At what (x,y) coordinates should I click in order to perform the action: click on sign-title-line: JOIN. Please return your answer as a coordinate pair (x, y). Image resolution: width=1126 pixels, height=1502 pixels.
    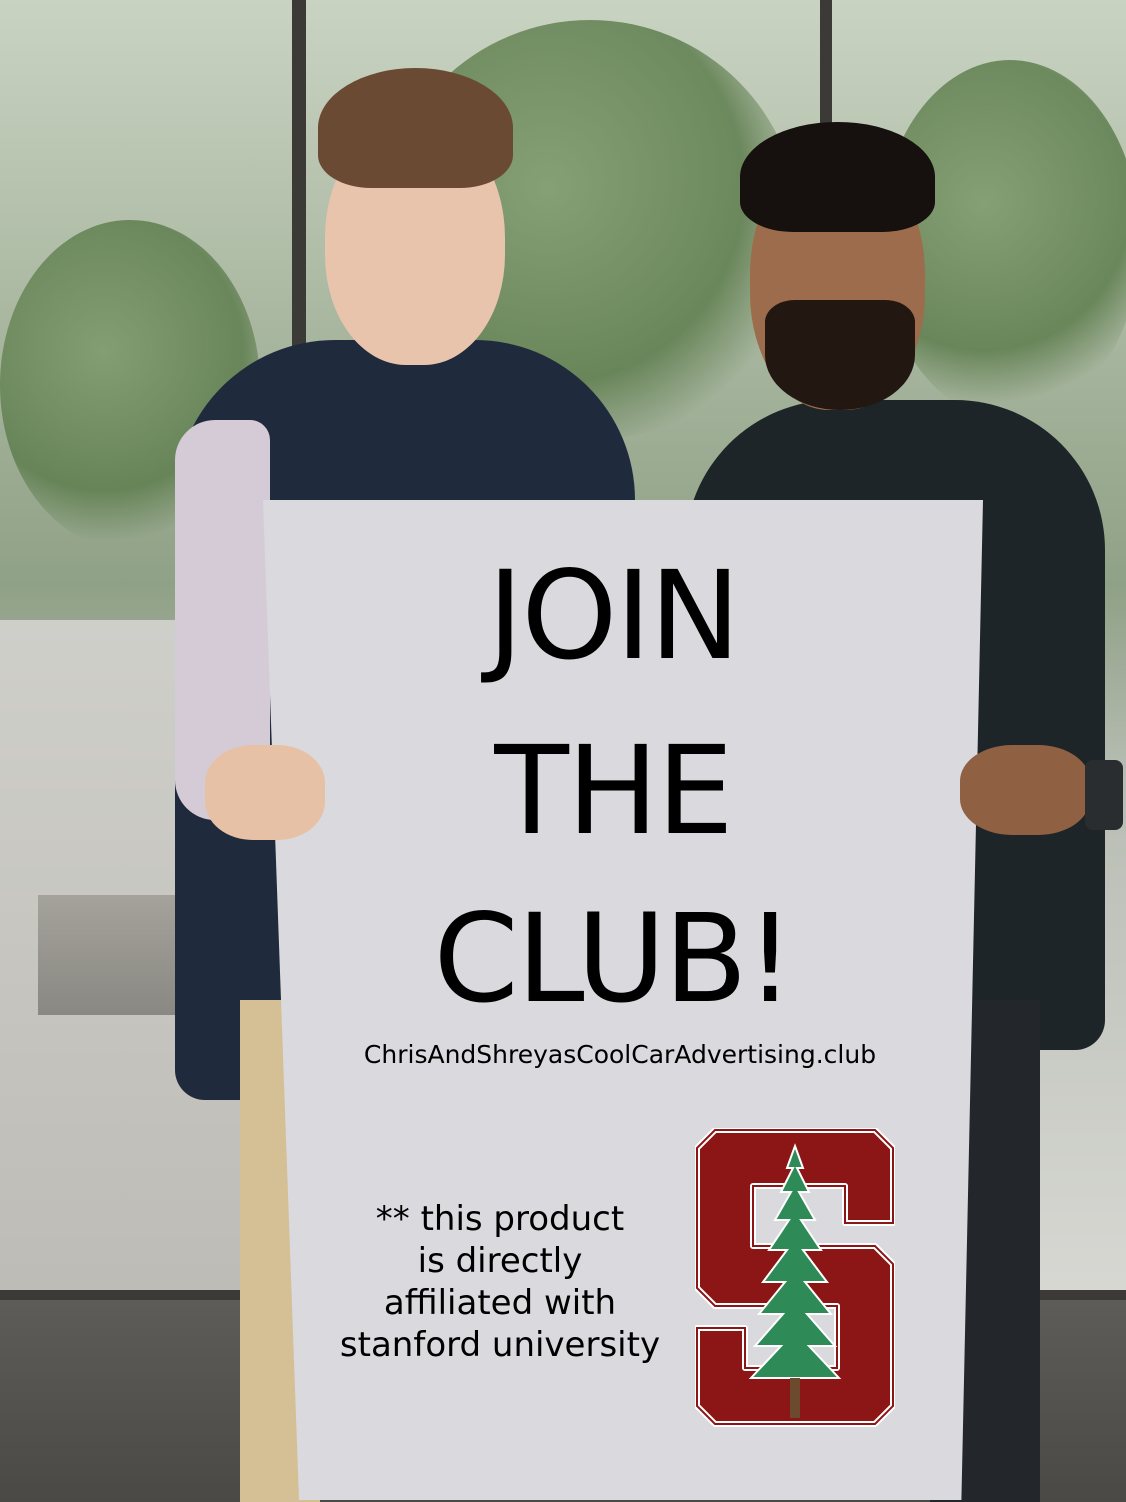
    Looking at the image, I should click on (613, 616).